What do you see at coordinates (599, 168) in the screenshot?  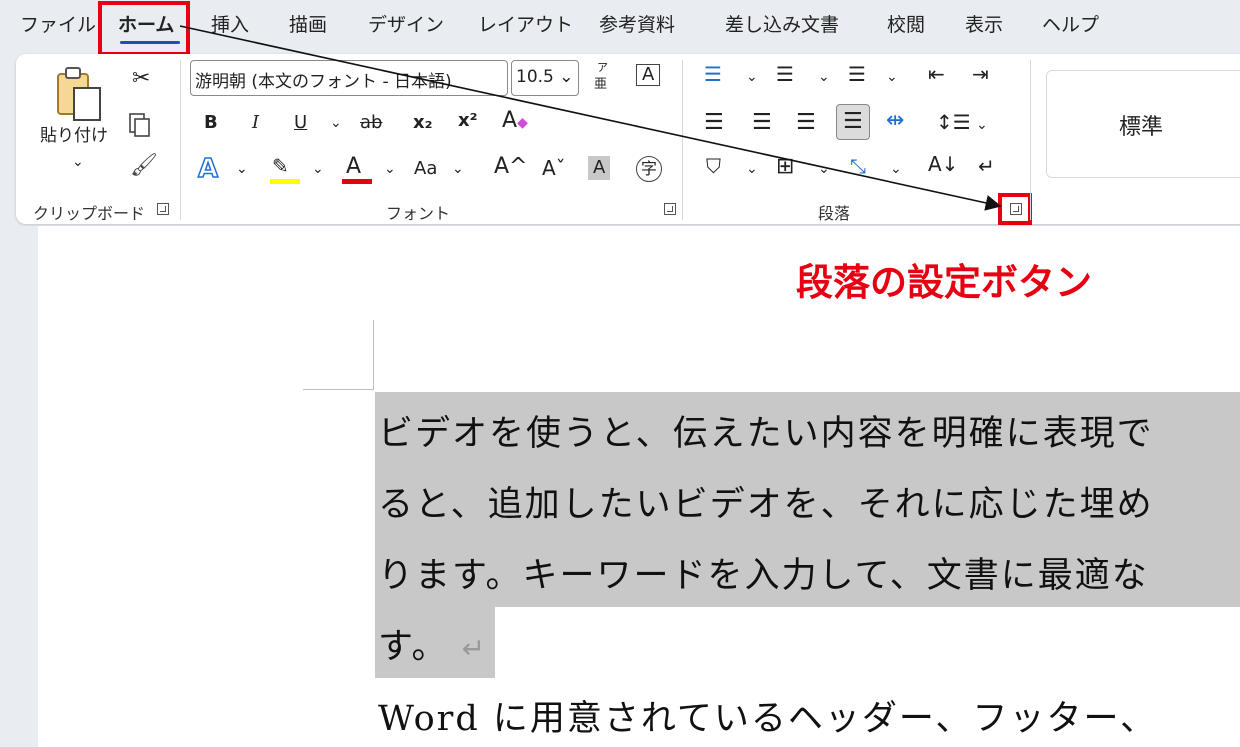 I see `character-shading-button: A` at bounding box center [599, 168].